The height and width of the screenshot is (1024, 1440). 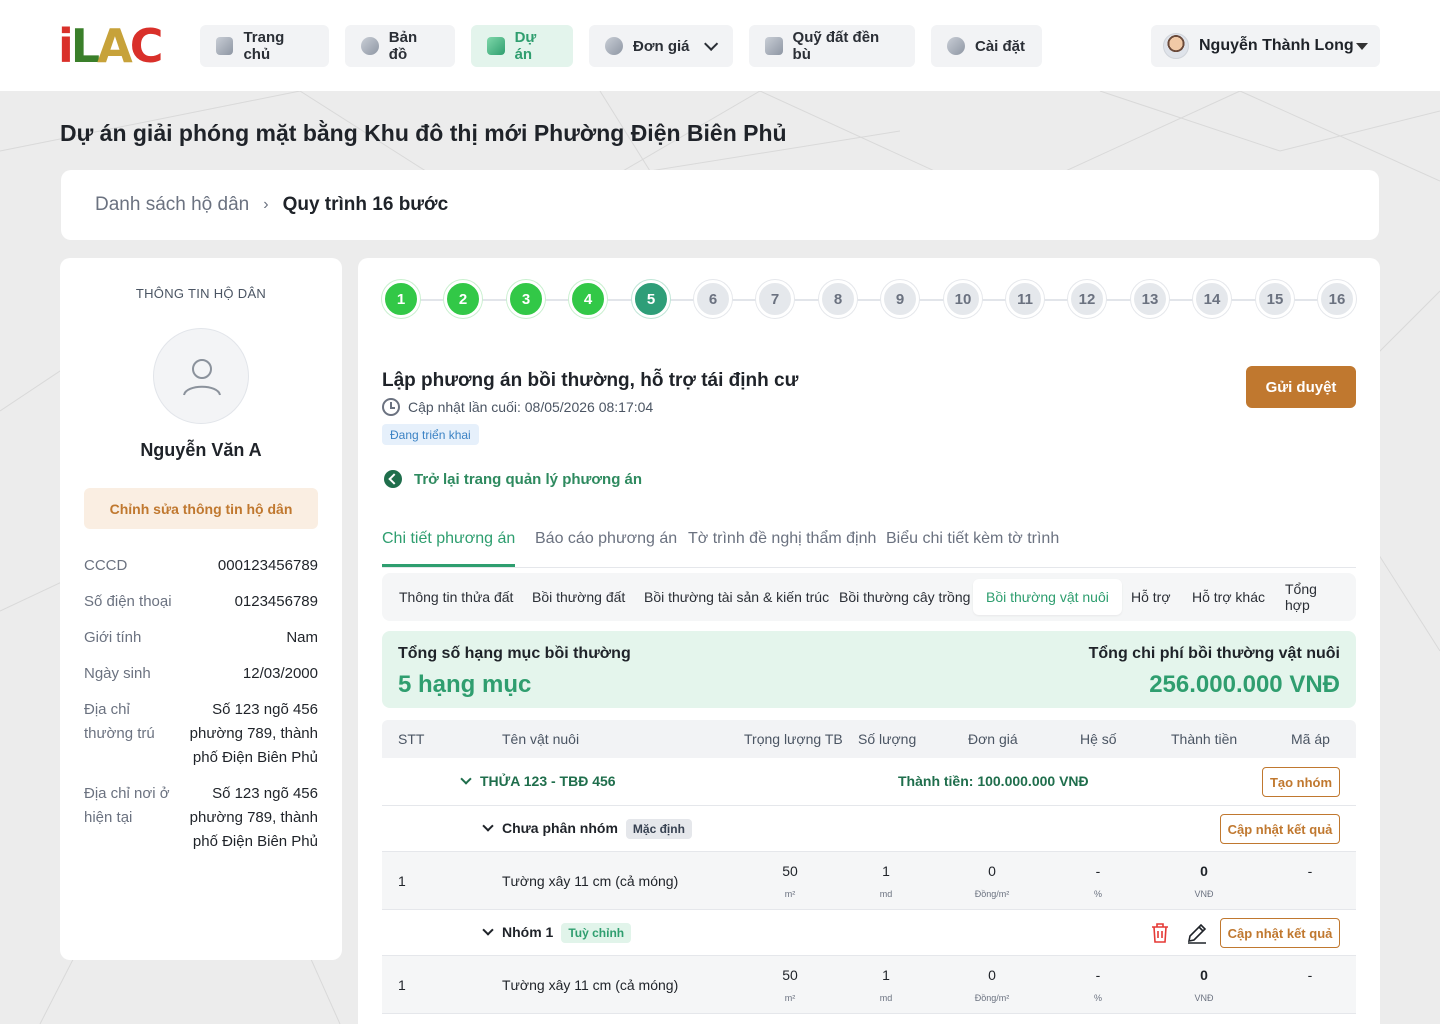 I want to click on subtab-land-info: Thông tin thửa đất, so click(x=456, y=597).